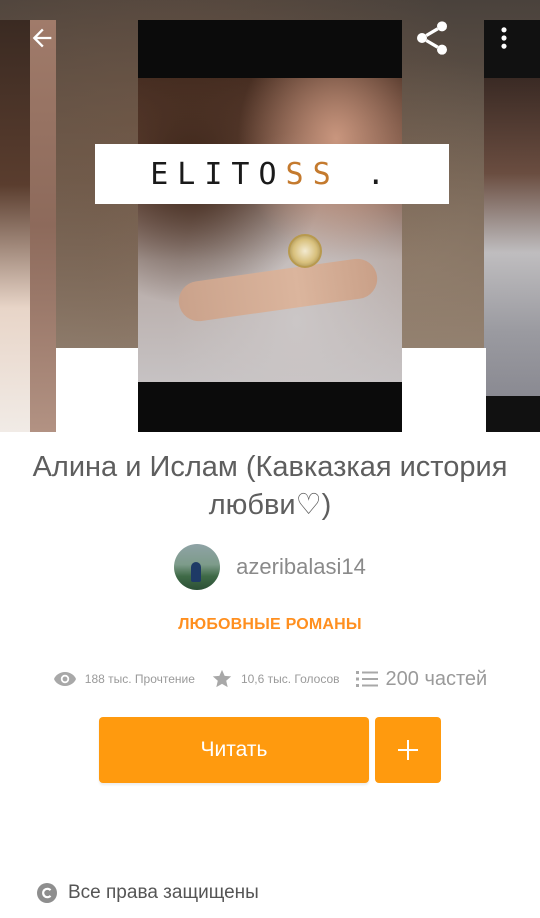  What do you see at coordinates (64, 679) in the screenshot?
I see `eye-icon` at bounding box center [64, 679].